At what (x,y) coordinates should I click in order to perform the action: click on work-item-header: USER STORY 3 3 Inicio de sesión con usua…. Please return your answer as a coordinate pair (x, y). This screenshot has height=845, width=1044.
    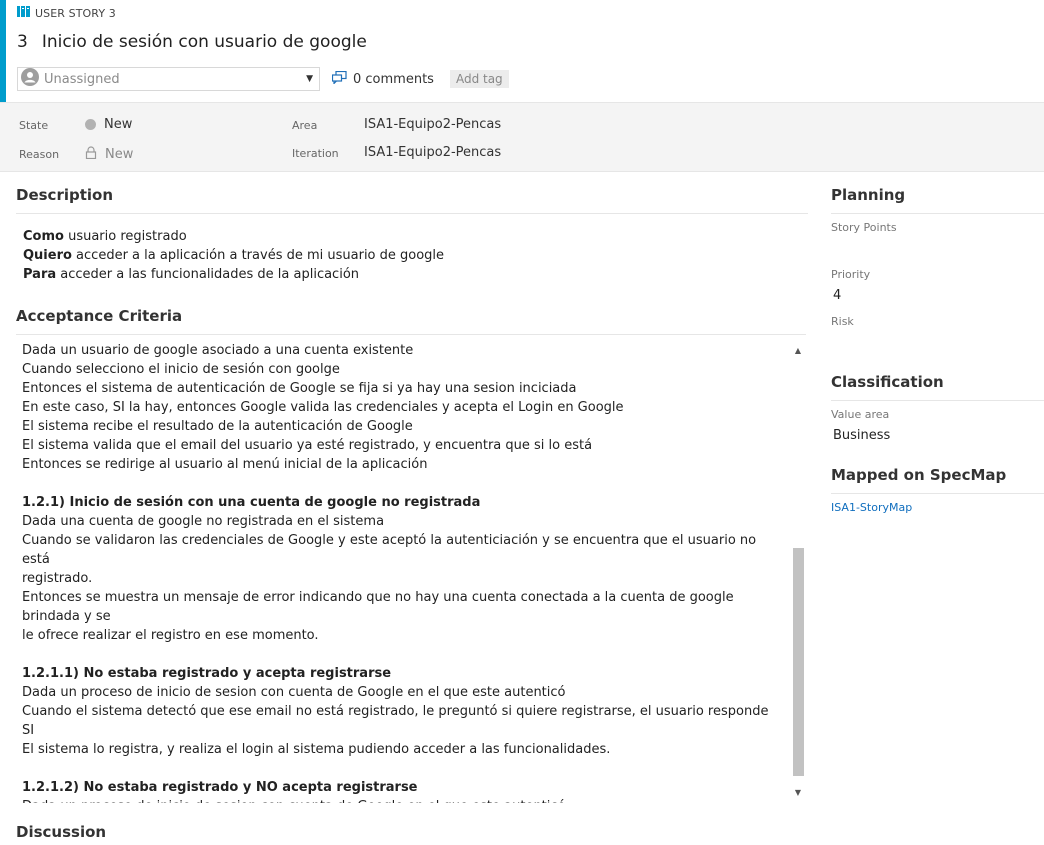
    Looking at the image, I should click on (522, 51).